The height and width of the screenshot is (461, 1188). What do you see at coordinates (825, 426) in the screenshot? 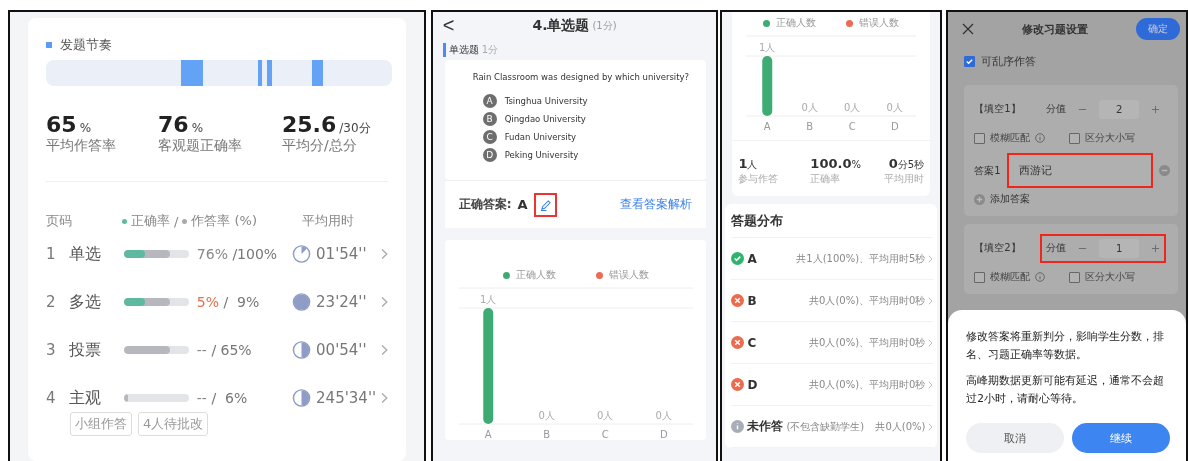
I see `note-text: (不包含缺勤学生)` at bounding box center [825, 426].